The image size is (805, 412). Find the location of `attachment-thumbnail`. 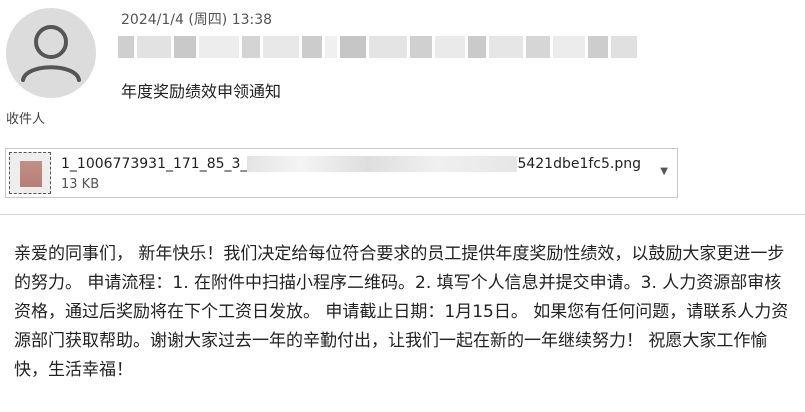

attachment-thumbnail is located at coordinates (30, 173).